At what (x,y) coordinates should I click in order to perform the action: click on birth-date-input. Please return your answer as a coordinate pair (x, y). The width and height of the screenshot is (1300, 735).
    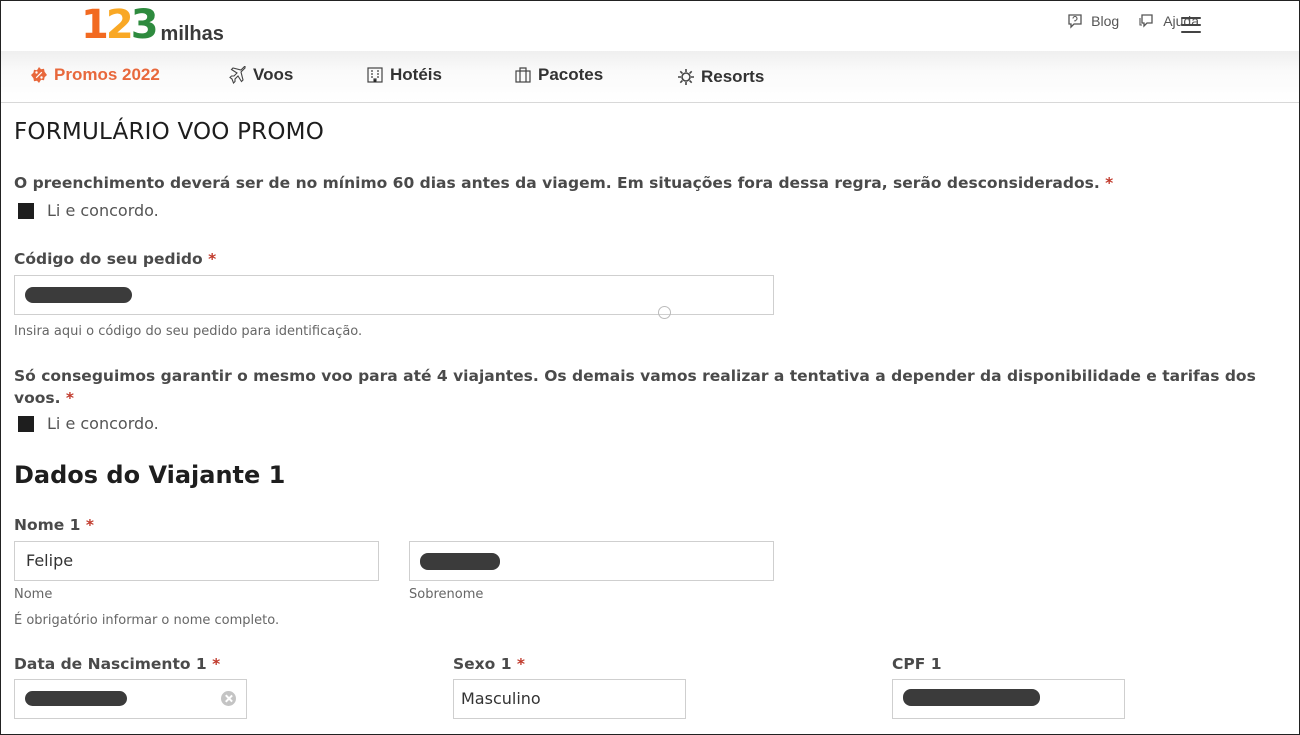
    Looking at the image, I should click on (130, 699).